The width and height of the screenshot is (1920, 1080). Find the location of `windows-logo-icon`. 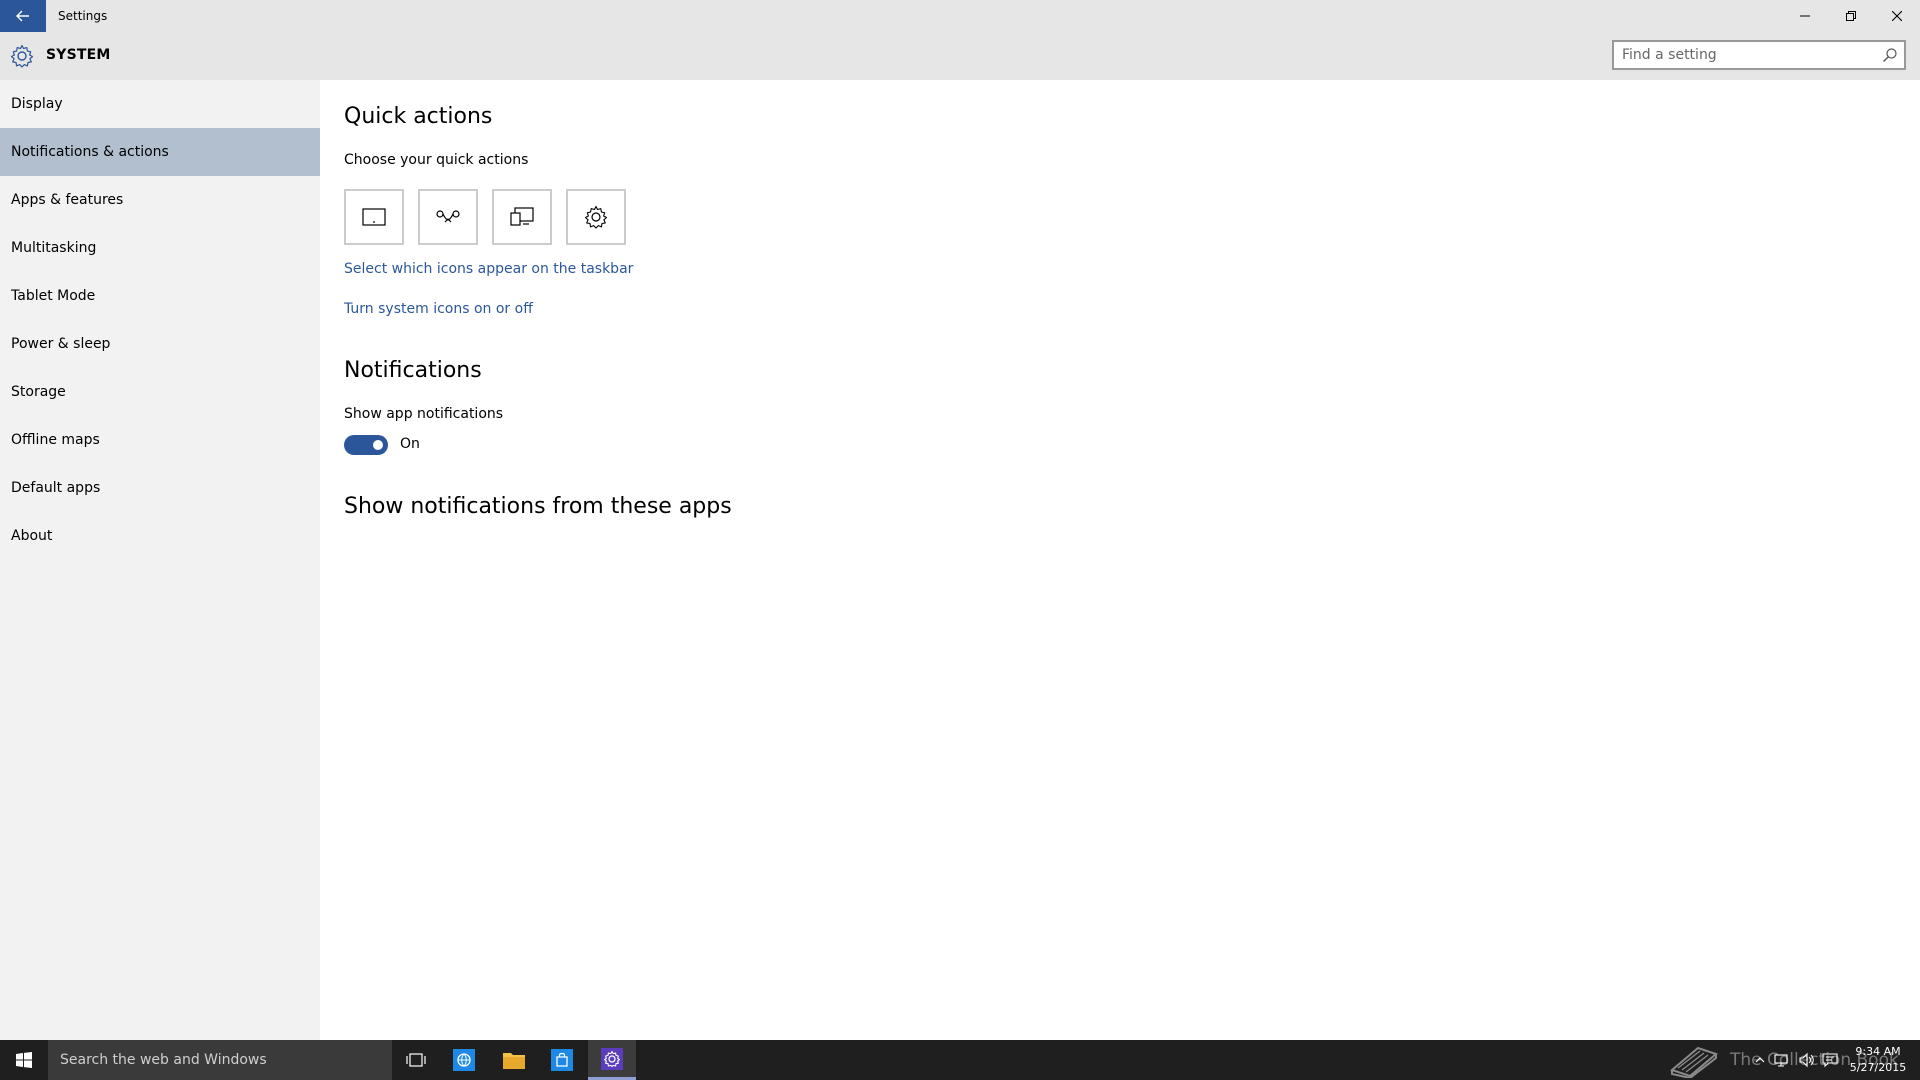

windows-logo-icon is located at coordinates (24, 1060).